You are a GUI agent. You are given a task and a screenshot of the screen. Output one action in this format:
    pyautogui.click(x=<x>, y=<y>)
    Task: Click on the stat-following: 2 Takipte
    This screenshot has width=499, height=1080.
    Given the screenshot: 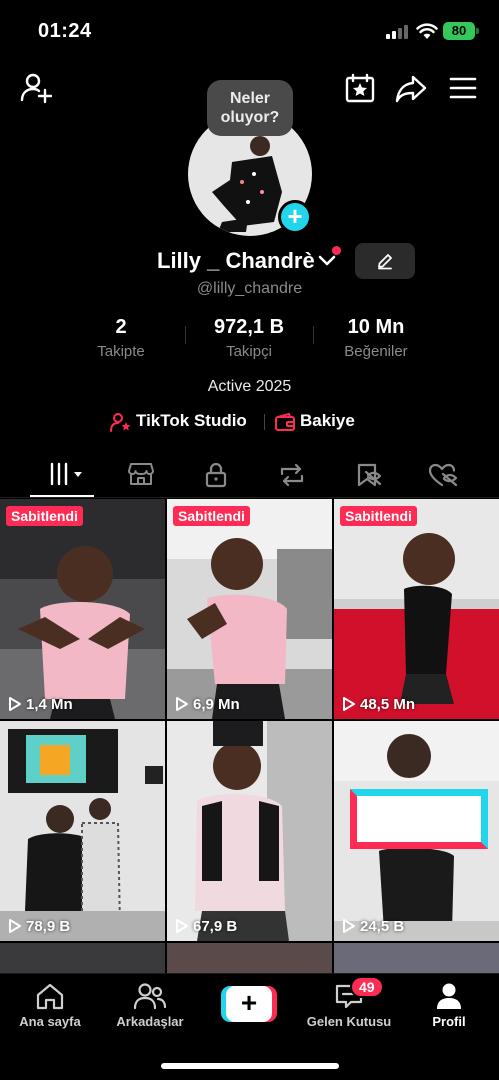 What is the action you would take?
    pyautogui.click(x=121, y=338)
    